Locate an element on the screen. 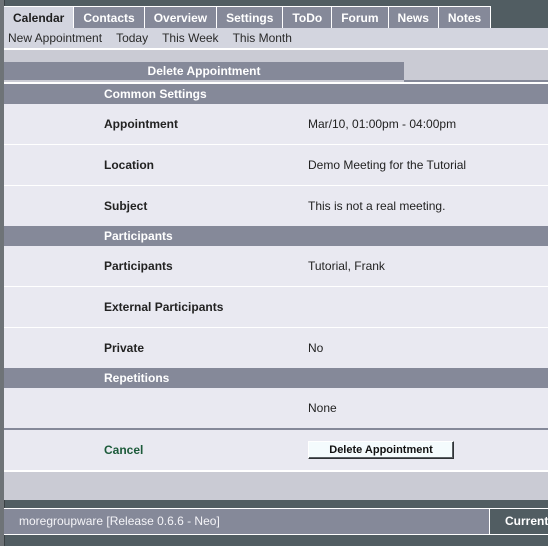 The width and height of the screenshot is (548, 546). field-row-participants: Participants Tutorial, Frank is located at coordinates (276, 266).